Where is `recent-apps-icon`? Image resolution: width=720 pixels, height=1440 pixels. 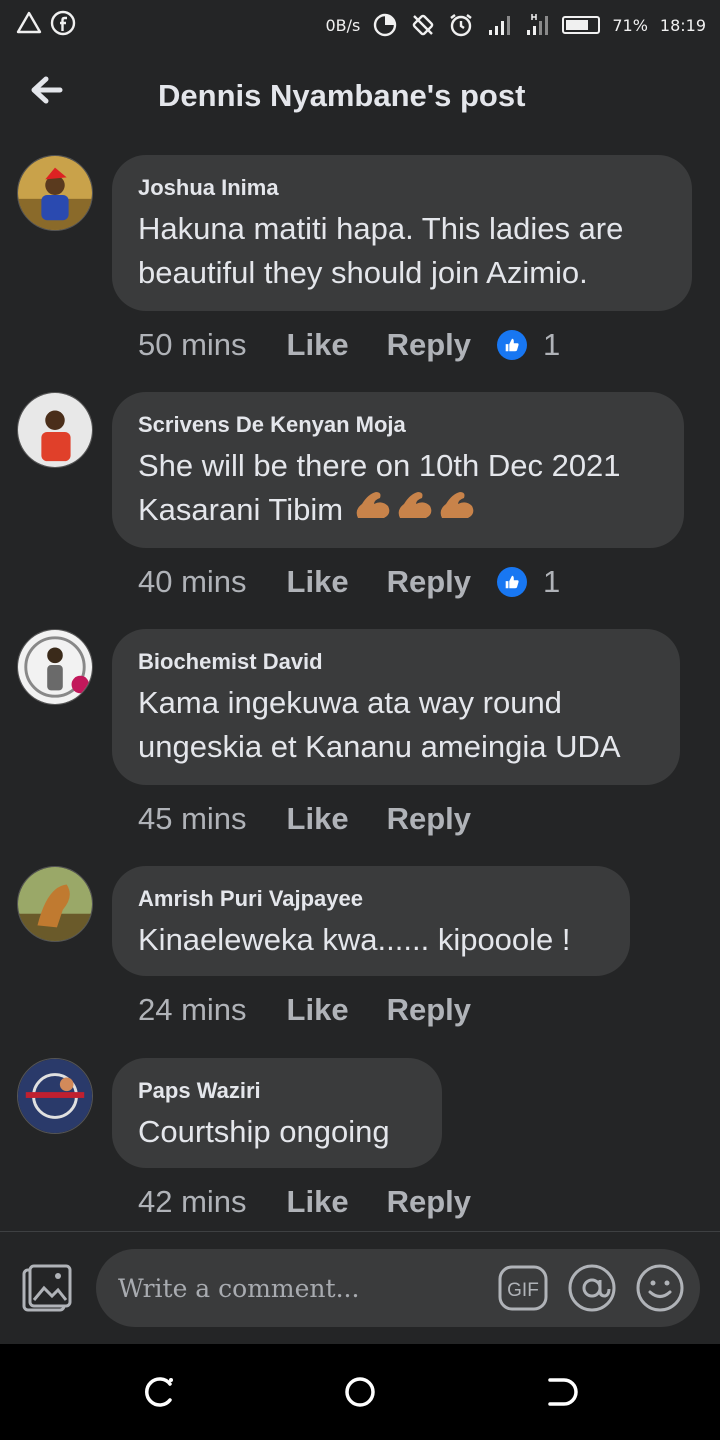 recent-apps-icon is located at coordinates (160, 1392).